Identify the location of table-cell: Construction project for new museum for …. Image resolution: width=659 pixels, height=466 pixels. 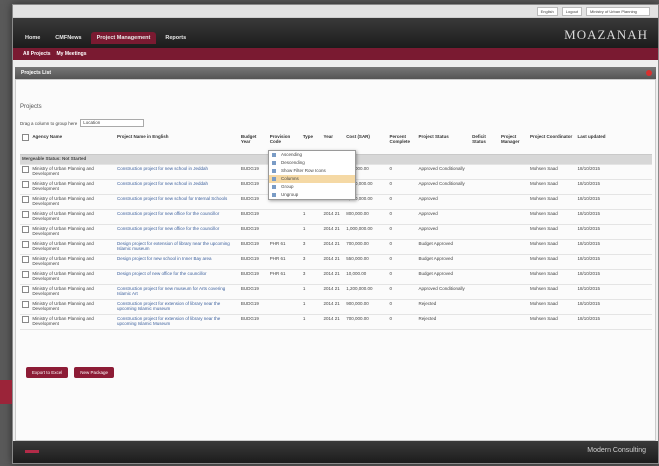
(176, 292).